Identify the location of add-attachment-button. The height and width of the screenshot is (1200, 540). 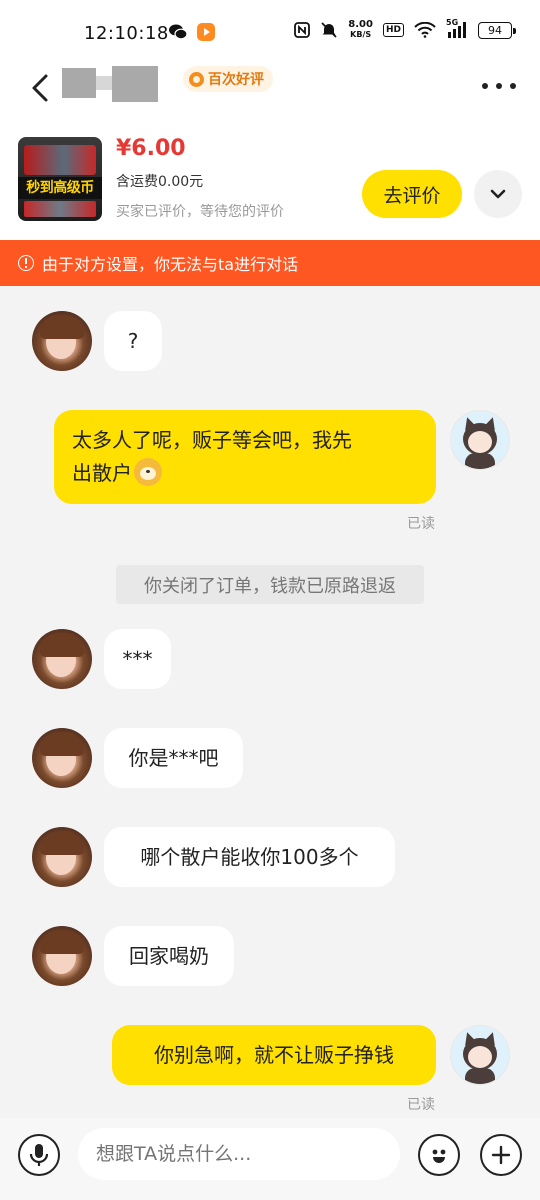
(501, 1155).